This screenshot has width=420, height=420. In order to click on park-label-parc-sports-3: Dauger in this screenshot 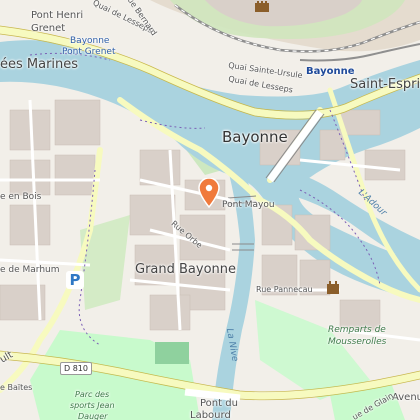, I will do `click(93, 416)`.